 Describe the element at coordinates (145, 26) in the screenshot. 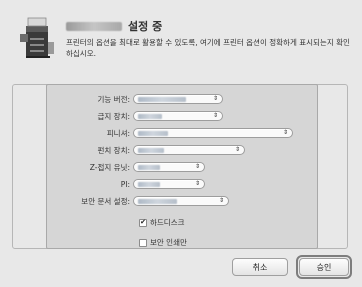

I see `dialog-title: 설정 중` at that location.